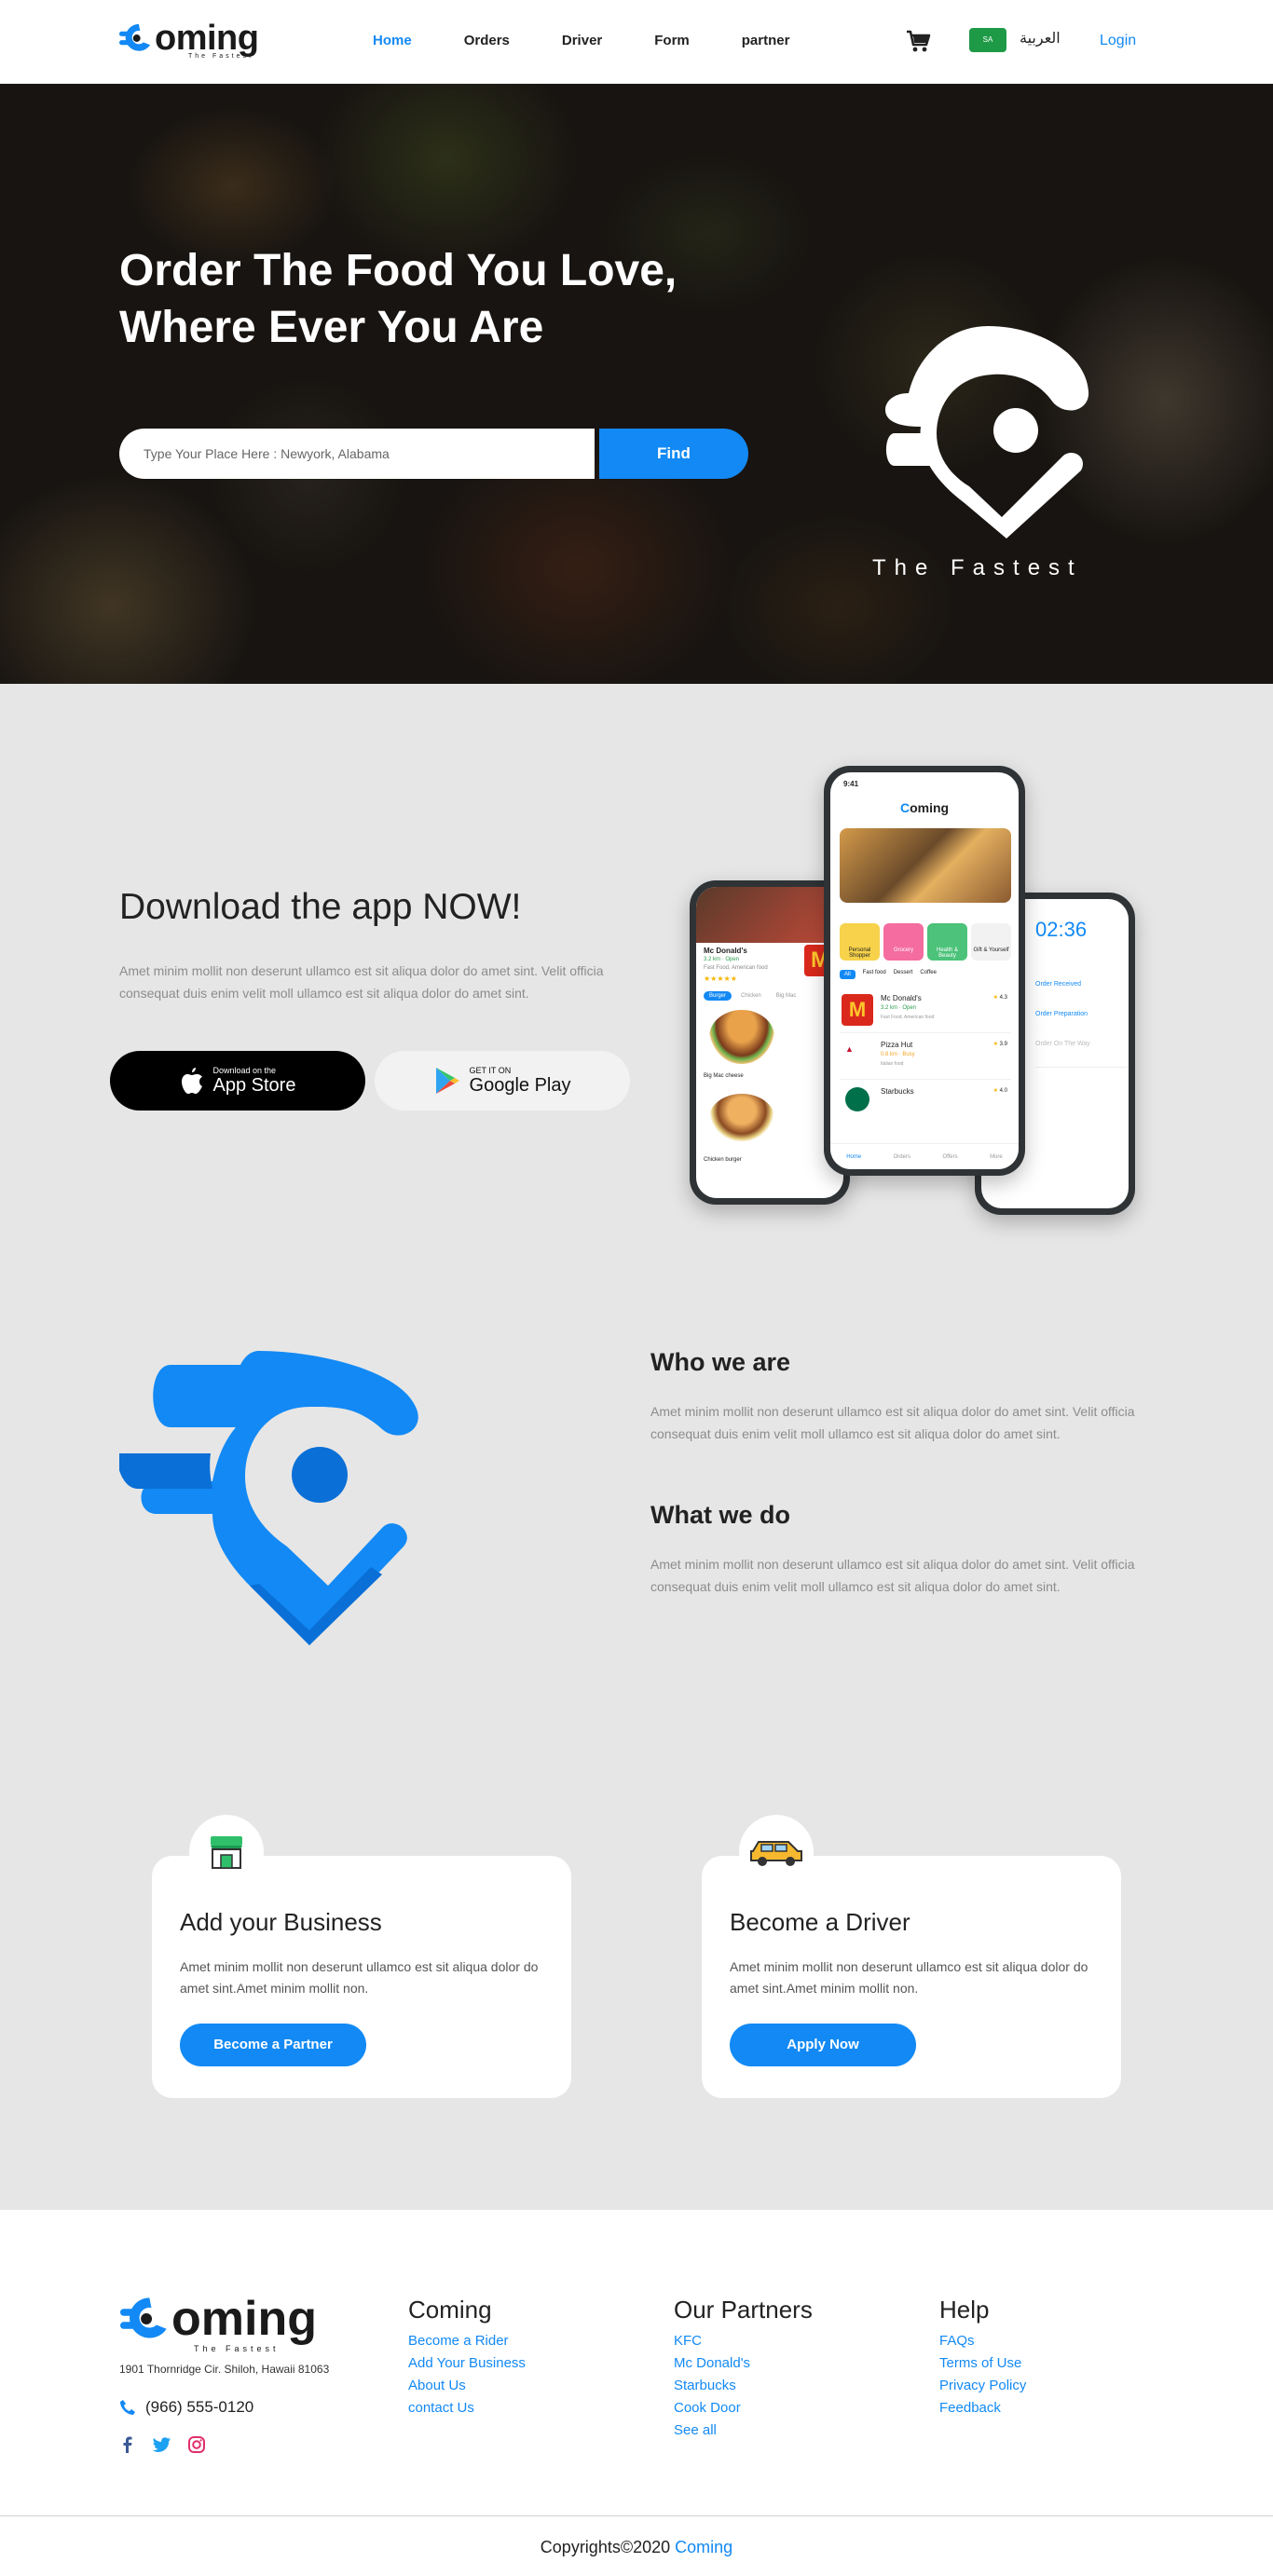 This screenshot has height=2576, width=1273. I want to click on footer-link-feedback: Feedback, so click(982, 2408).